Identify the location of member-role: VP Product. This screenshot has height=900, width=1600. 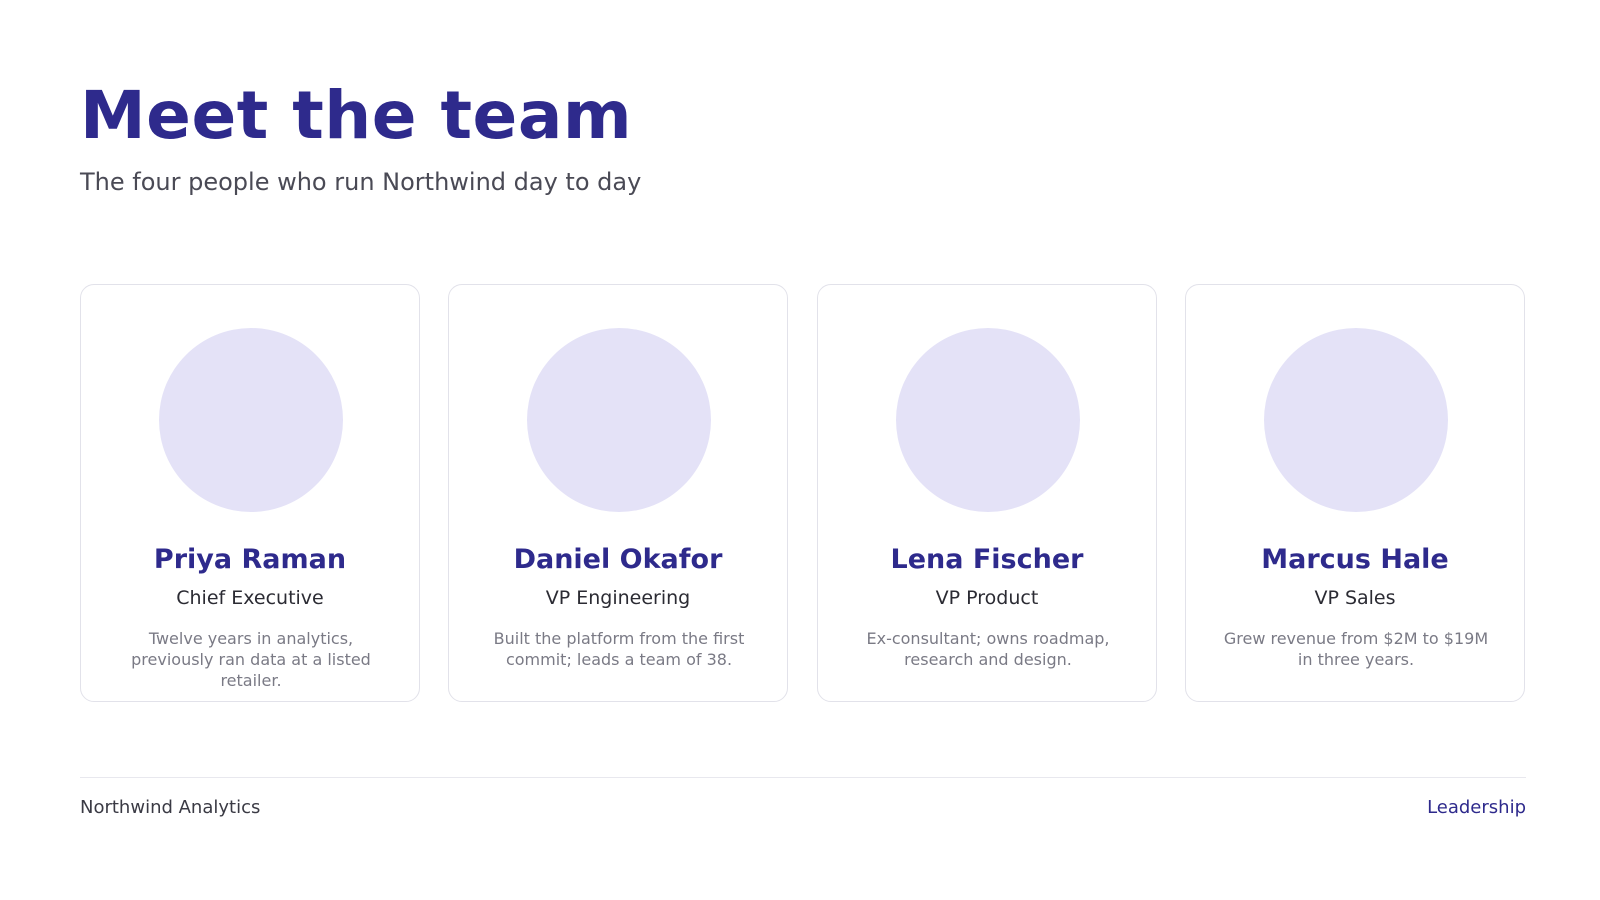
(987, 598).